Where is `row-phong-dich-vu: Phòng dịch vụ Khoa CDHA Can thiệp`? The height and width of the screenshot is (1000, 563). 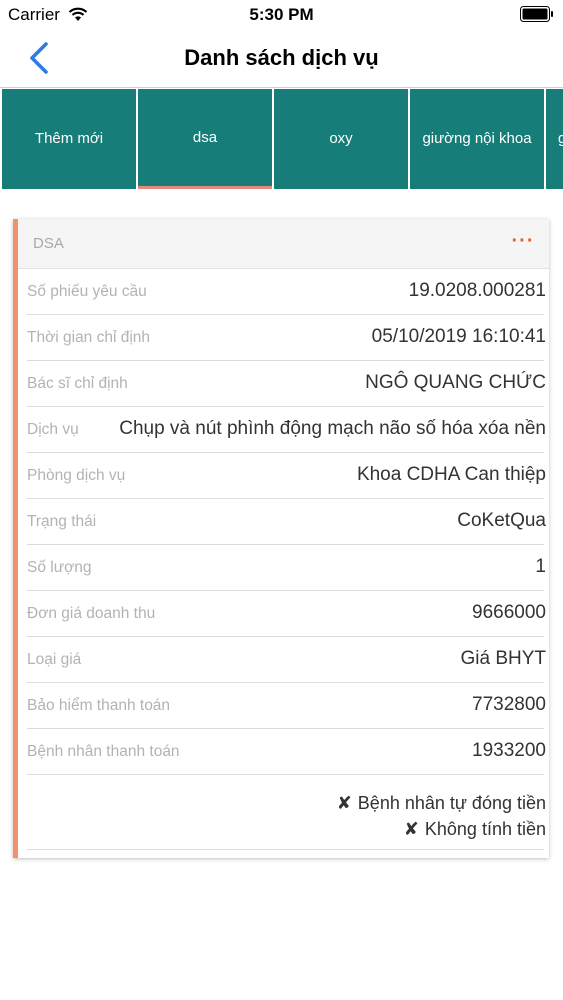
row-phong-dich-vu: Phòng dịch vụ Khoa CDHA Can thiệp is located at coordinates (286, 476).